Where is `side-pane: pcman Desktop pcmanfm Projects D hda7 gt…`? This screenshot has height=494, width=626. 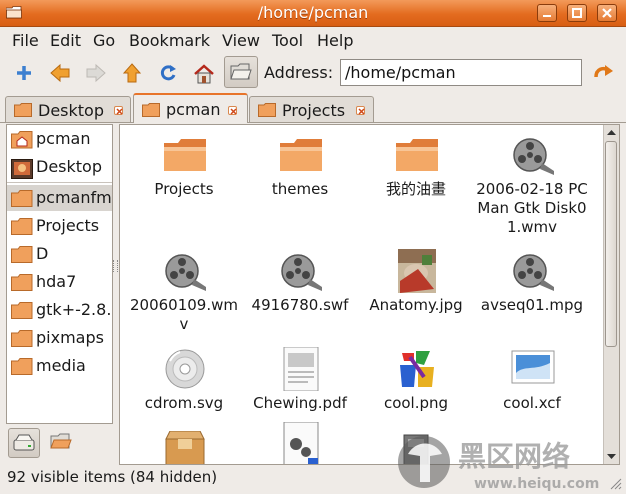 side-pane: pcman Desktop pcmanfm Projects D hda7 gt… is located at coordinates (59, 274).